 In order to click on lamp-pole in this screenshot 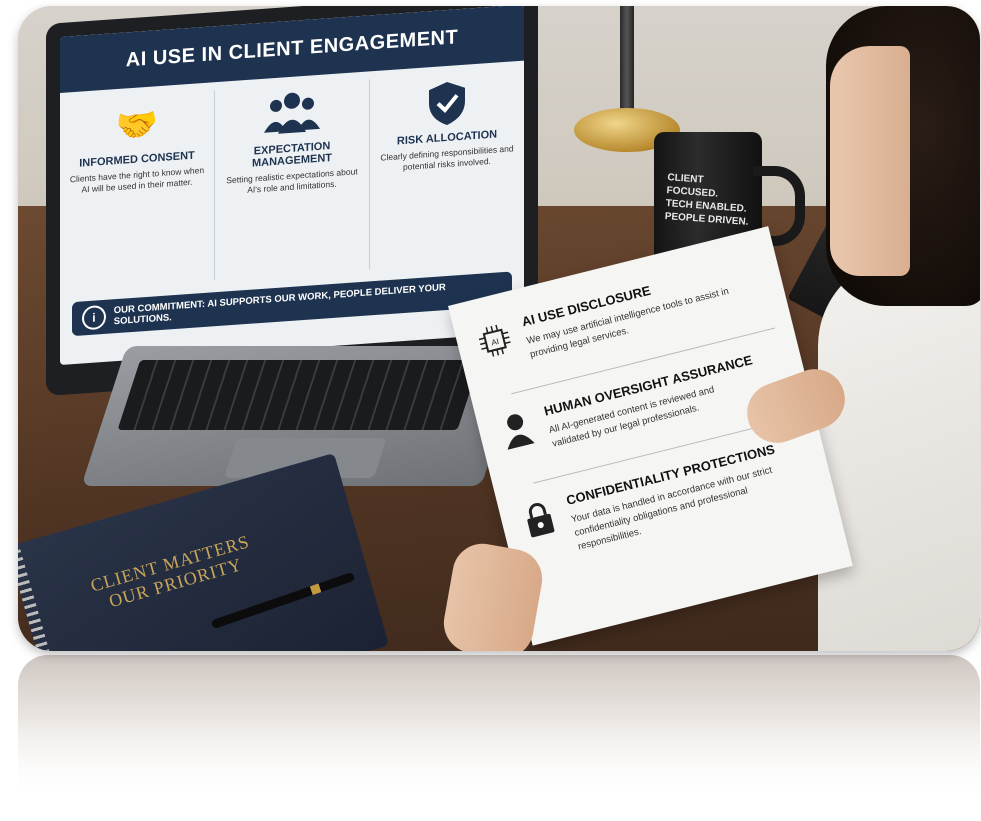, I will do `click(627, 62)`.